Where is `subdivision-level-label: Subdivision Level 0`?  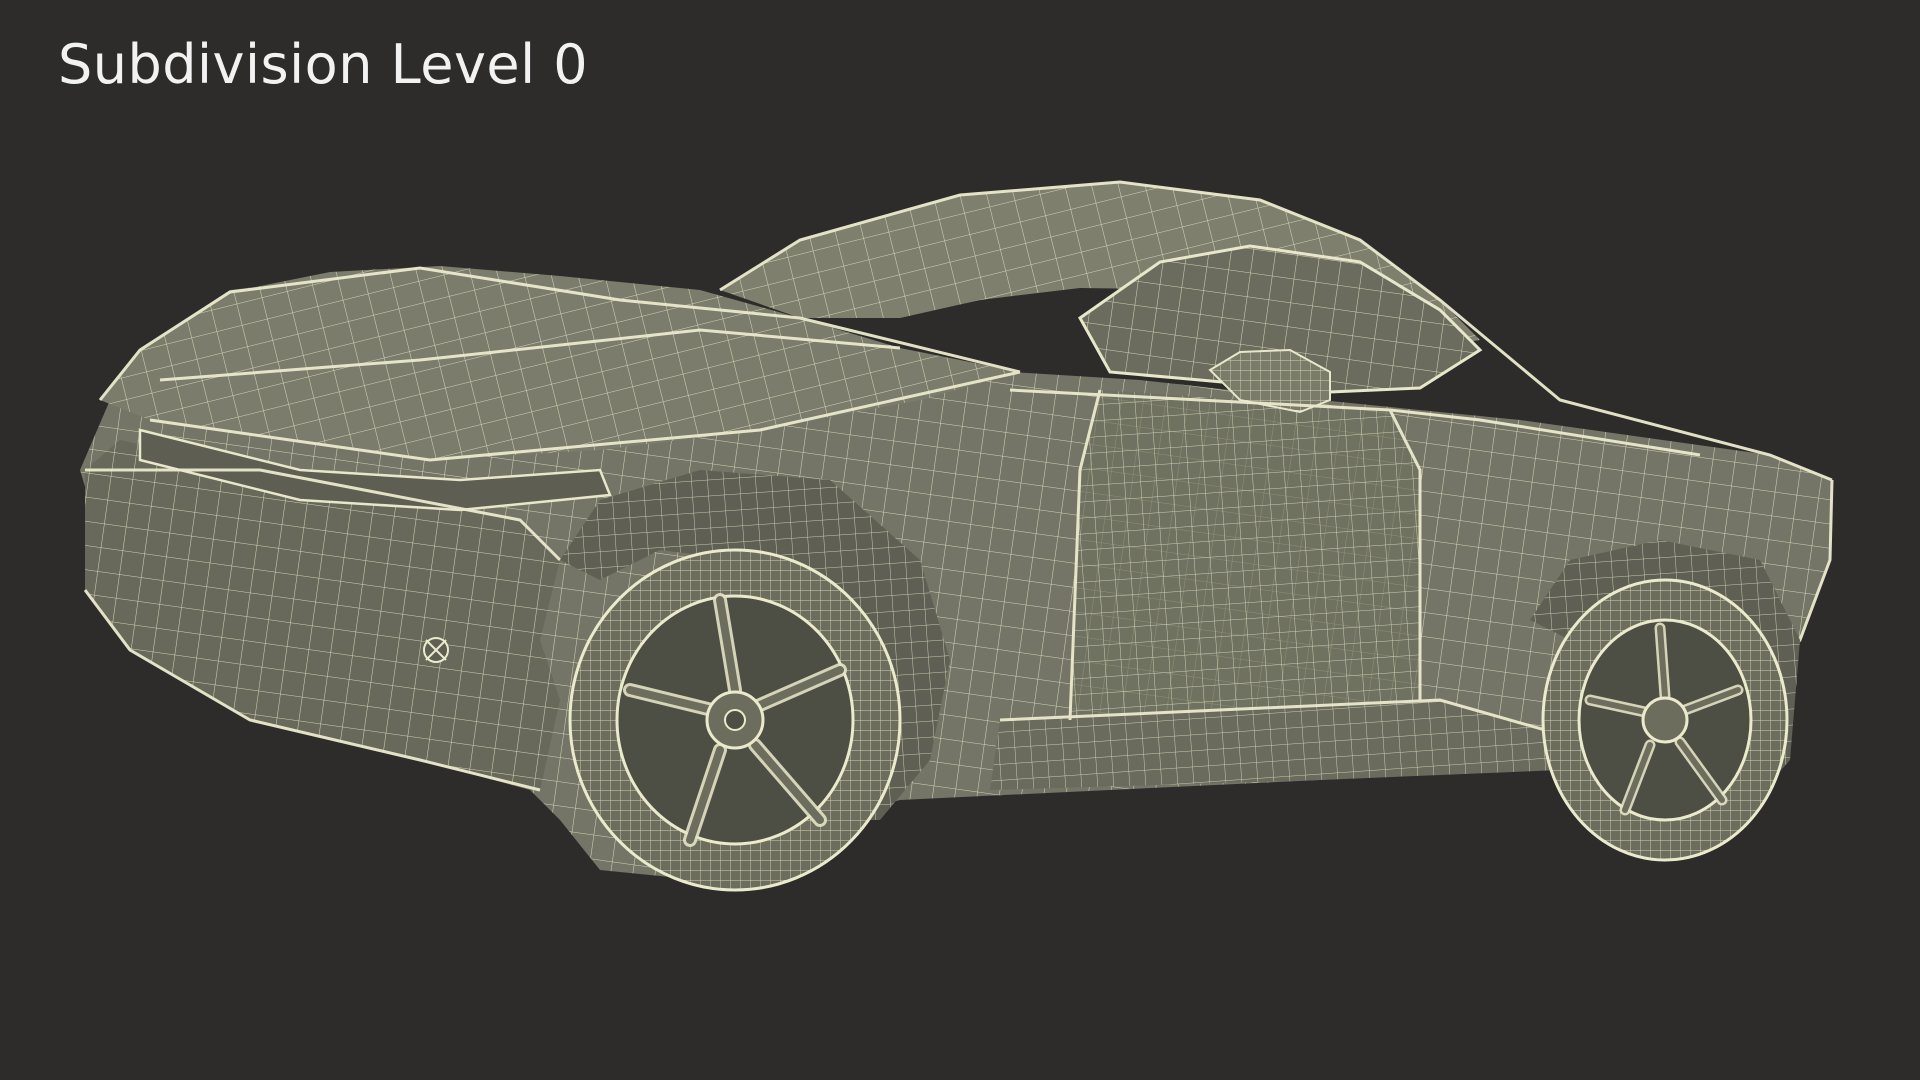 subdivision-level-label: Subdivision Level 0 is located at coordinates (323, 64).